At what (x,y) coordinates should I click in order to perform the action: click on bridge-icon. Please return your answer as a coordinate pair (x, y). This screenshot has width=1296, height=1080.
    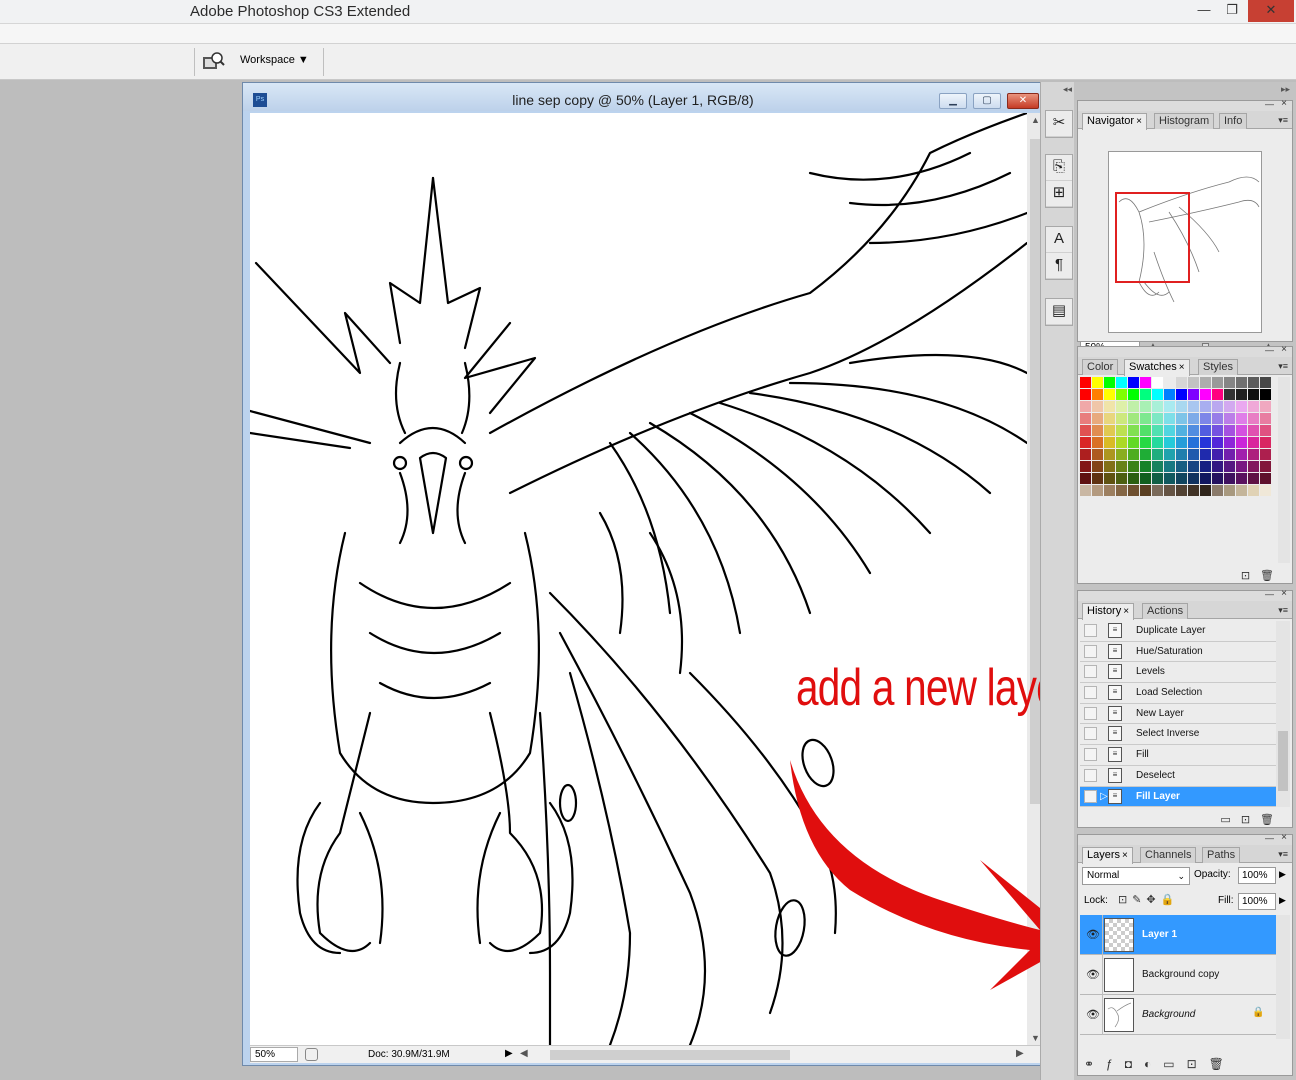
    Looking at the image, I should click on (213, 62).